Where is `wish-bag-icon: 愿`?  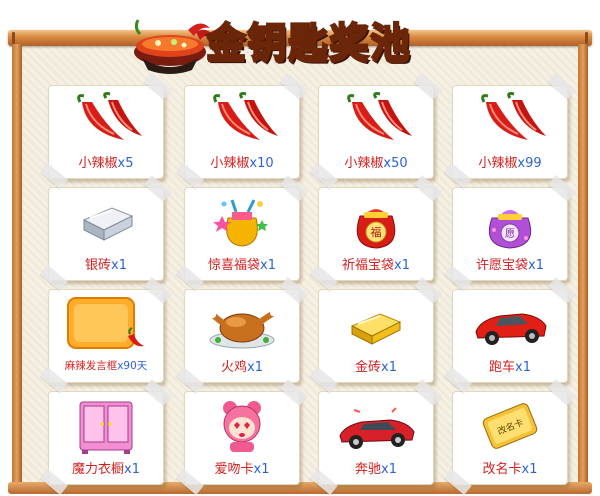 wish-bag-icon: 愿 is located at coordinates (510, 222).